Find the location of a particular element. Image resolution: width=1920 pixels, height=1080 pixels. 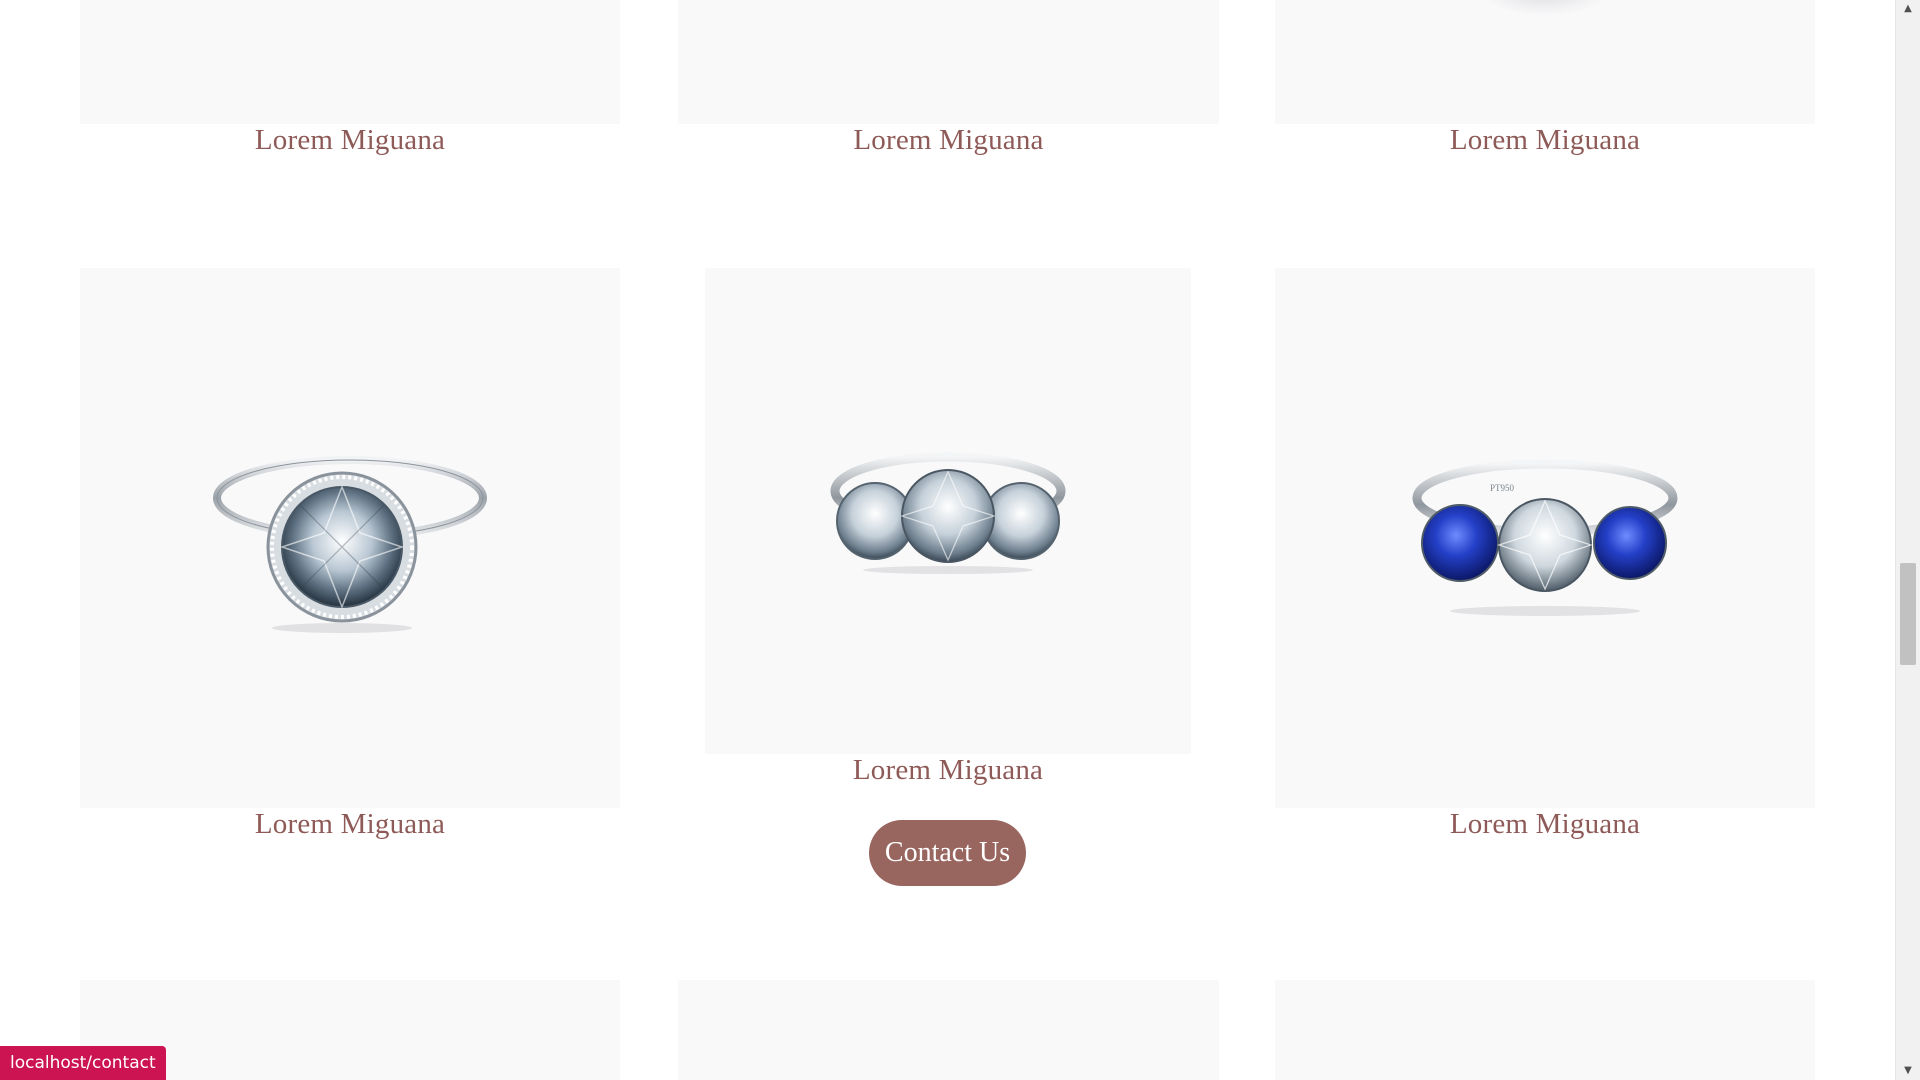

three-stone-ring-image is located at coordinates (948, 513).